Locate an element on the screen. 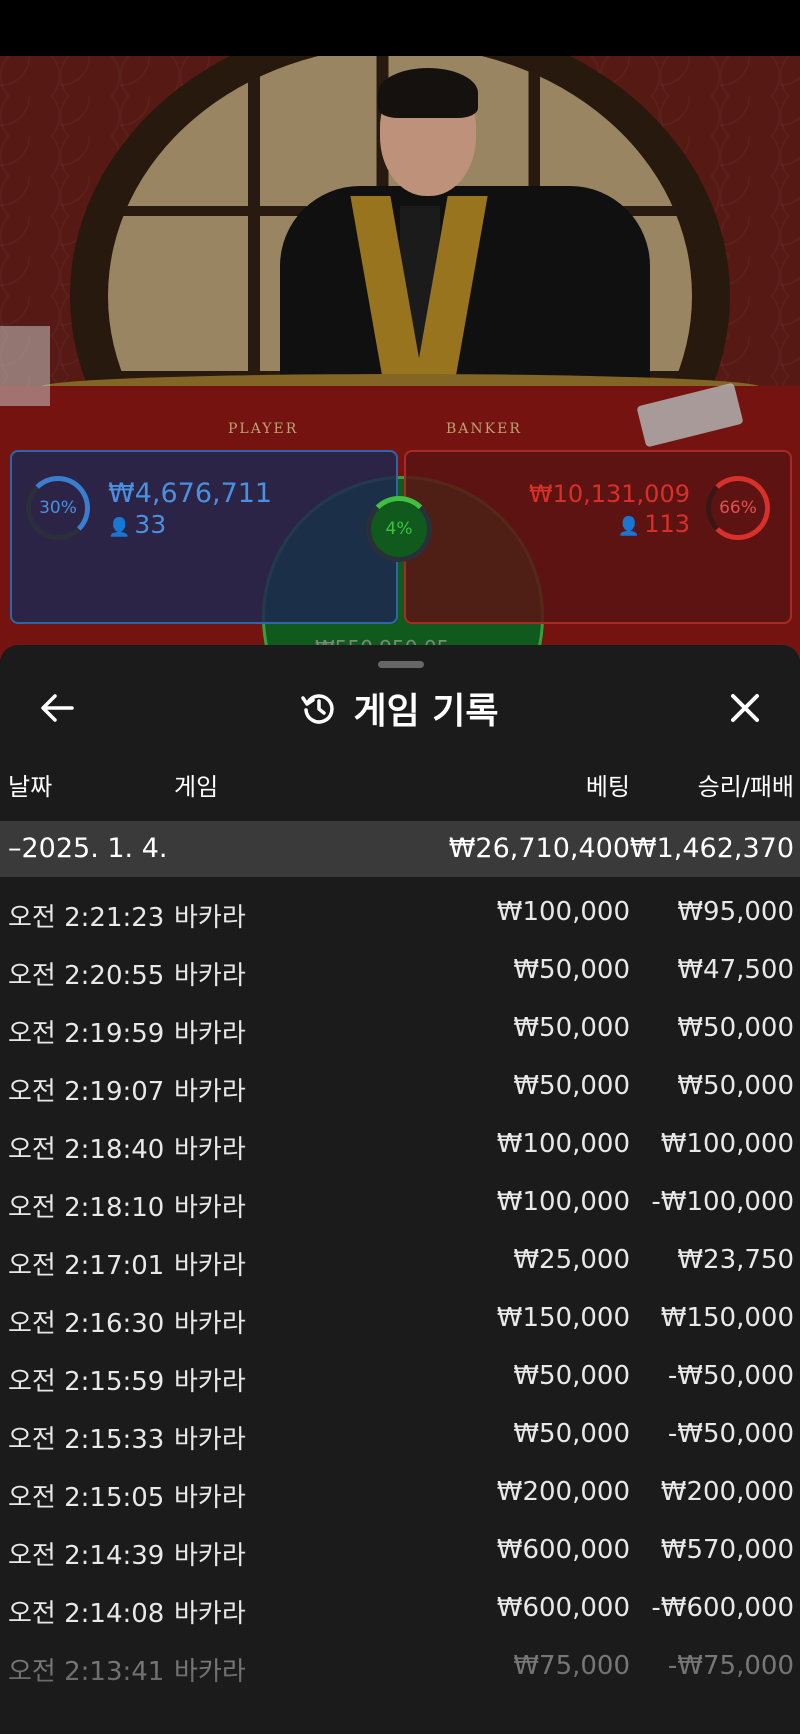  row-result: ₩23,750 is located at coordinates (735, 1260).